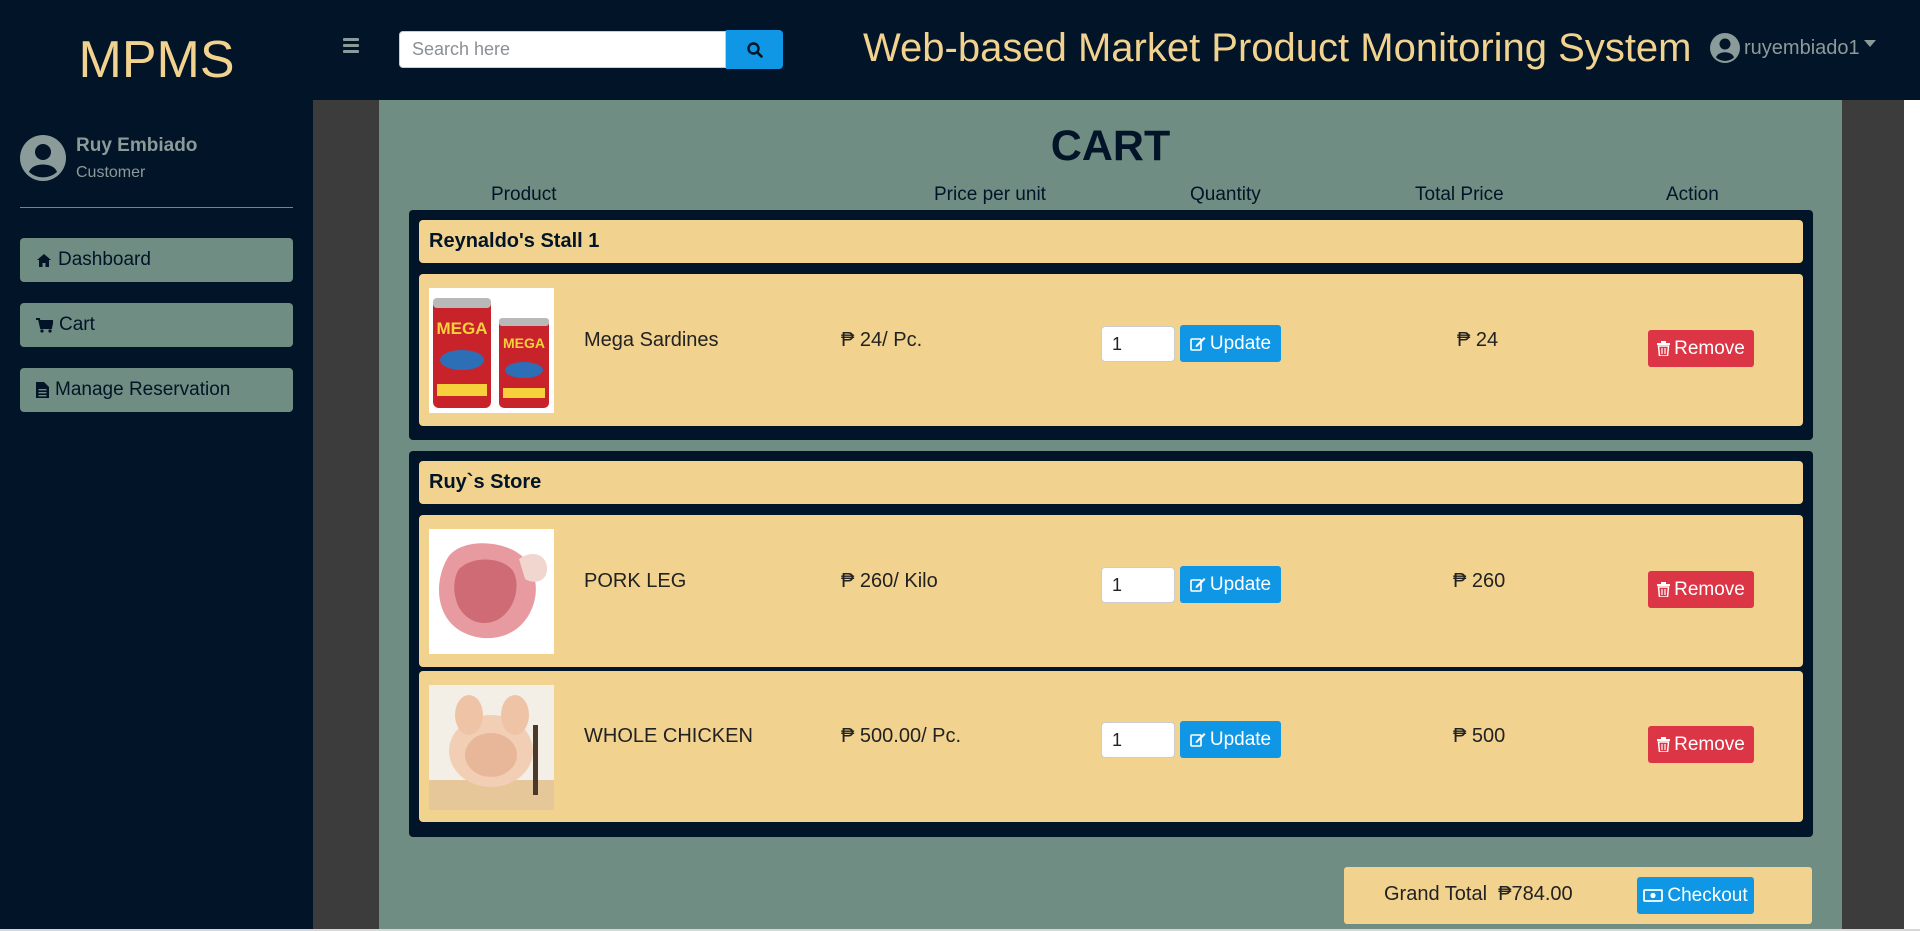 The height and width of the screenshot is (931, 1920). Describe the element at coordinates (104, 259) in the screenshot. I see `sidebar-item-label: Dashboard` at that location.